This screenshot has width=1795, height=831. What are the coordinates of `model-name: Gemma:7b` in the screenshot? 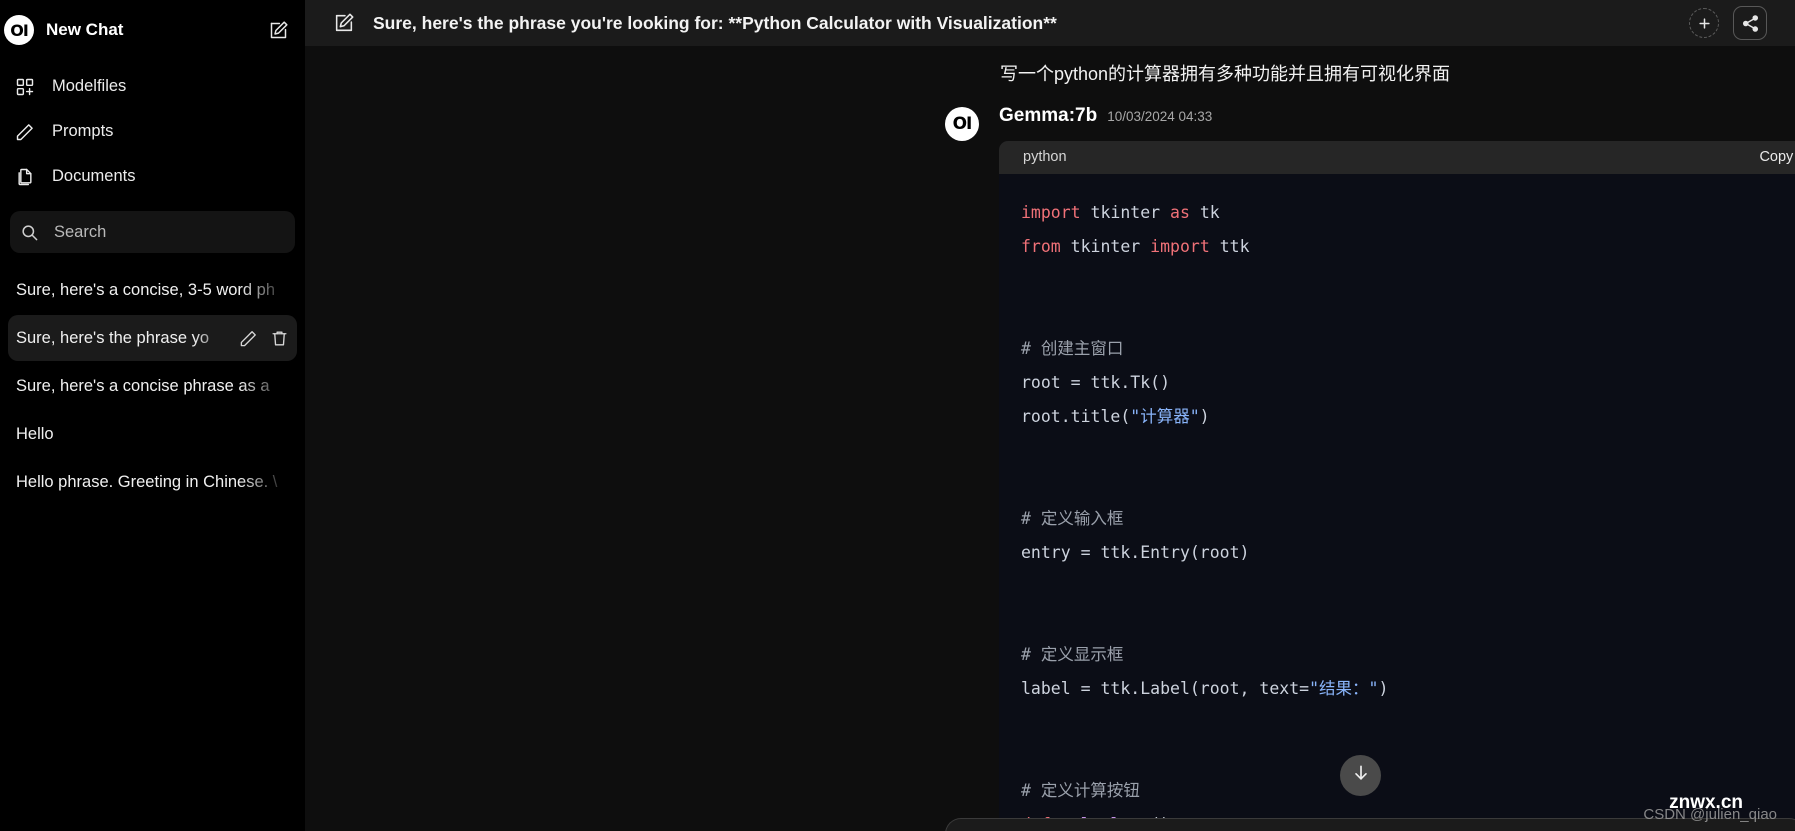 It's located at (1048, 116).